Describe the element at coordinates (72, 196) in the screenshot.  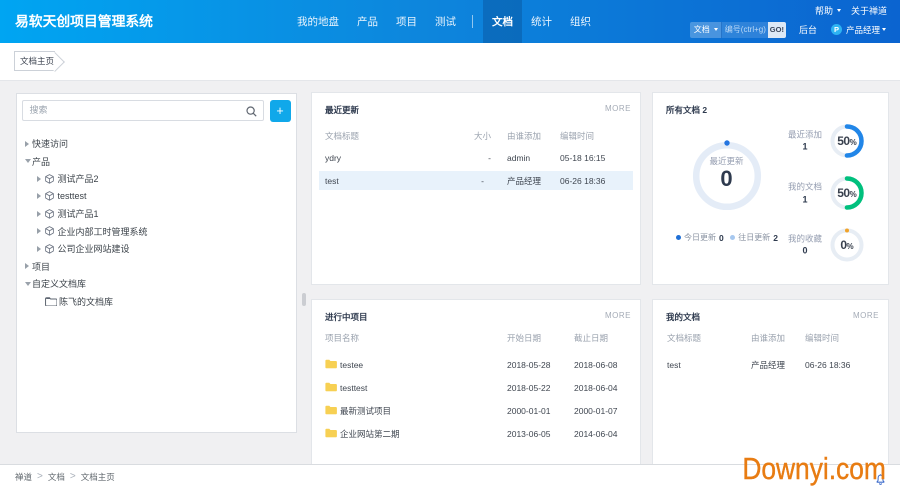
I see `tree-item-label: testtest` at that location.